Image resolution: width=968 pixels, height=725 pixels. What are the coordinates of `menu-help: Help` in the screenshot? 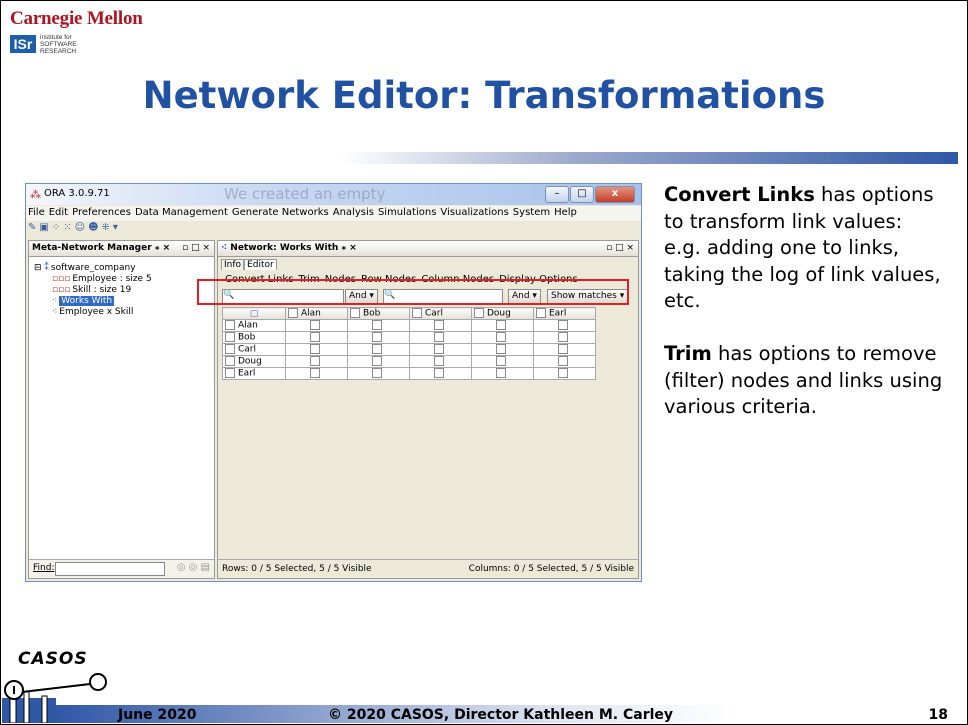 It's located at (565, 212).